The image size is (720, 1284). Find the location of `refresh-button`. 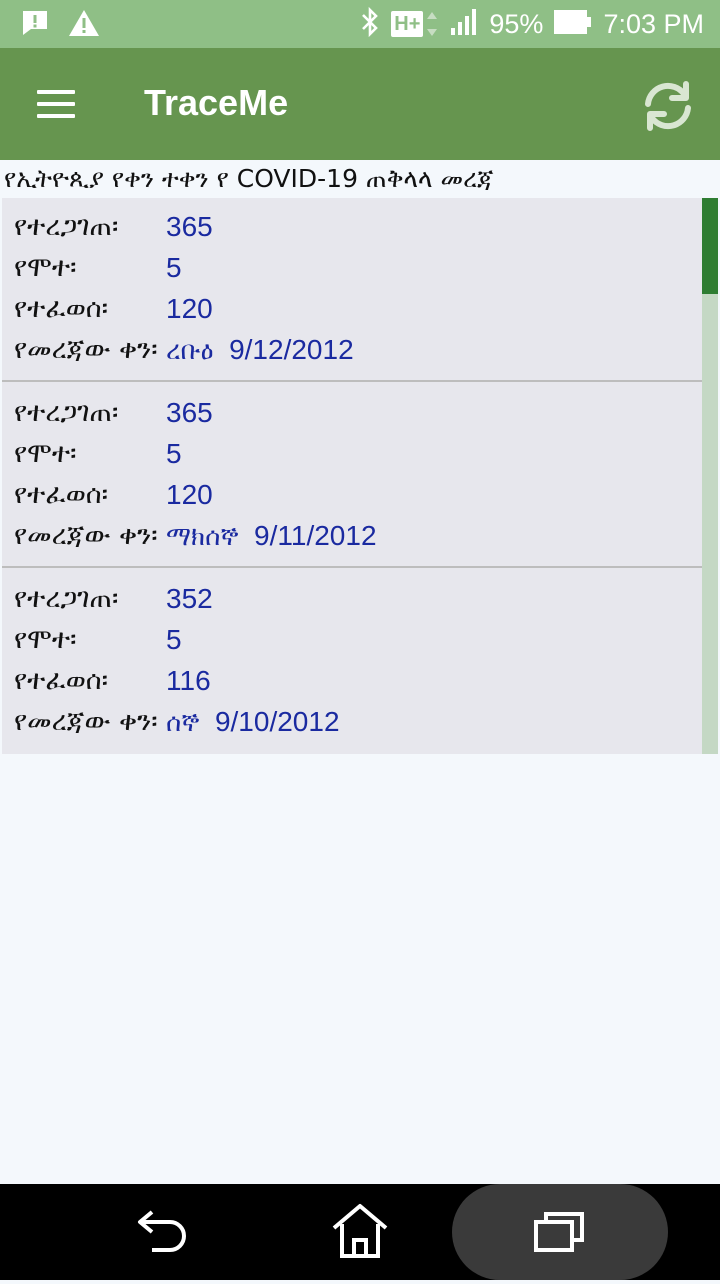

refresh-button is located at coordinates (668, 106).